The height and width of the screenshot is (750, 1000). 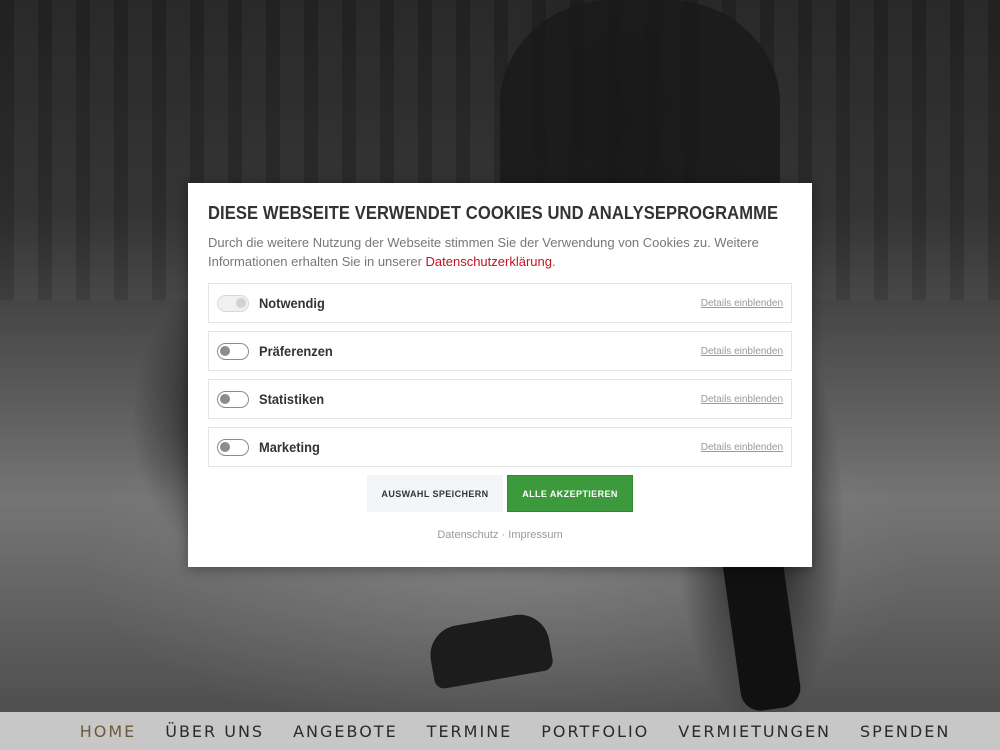 What do you see at coordinates (742, 303) in the screenshot?
I see `details-link-notwendig: Details einblenden` at bounding box center [742, 303].